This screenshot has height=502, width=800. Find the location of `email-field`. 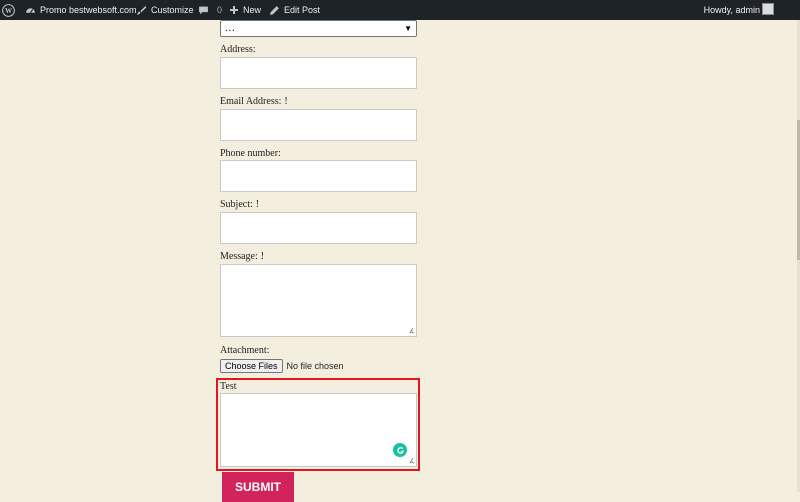

email-field is located at coordinates (318, 125).